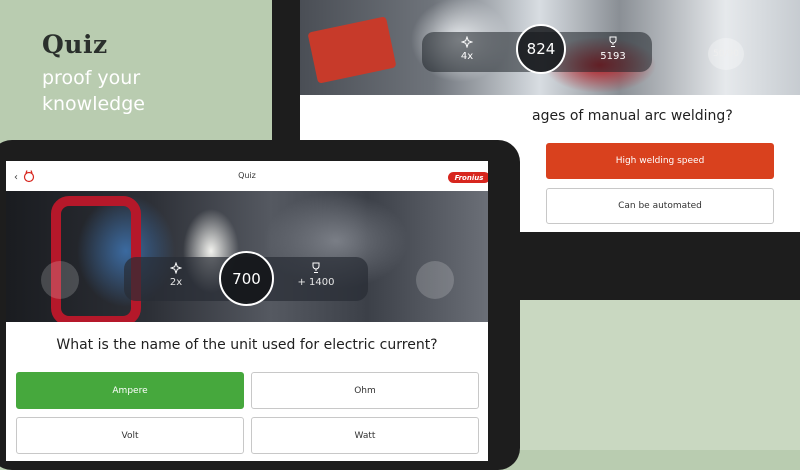  I want to click on hero-subtitle-line1: proof your, so click(91, 78).